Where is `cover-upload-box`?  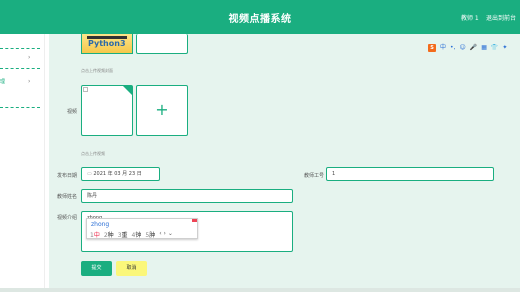 cover-upload-box is located at coordinates (162, 44).